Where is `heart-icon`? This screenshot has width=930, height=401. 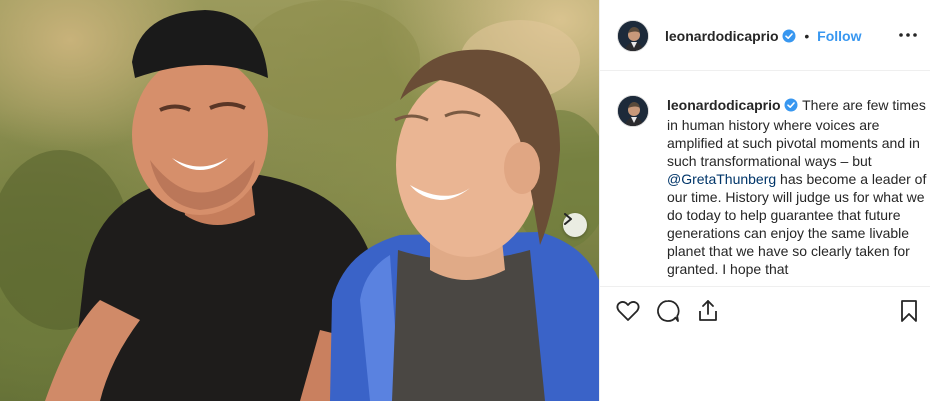 heart-icon is located at coordinates (628, 311).